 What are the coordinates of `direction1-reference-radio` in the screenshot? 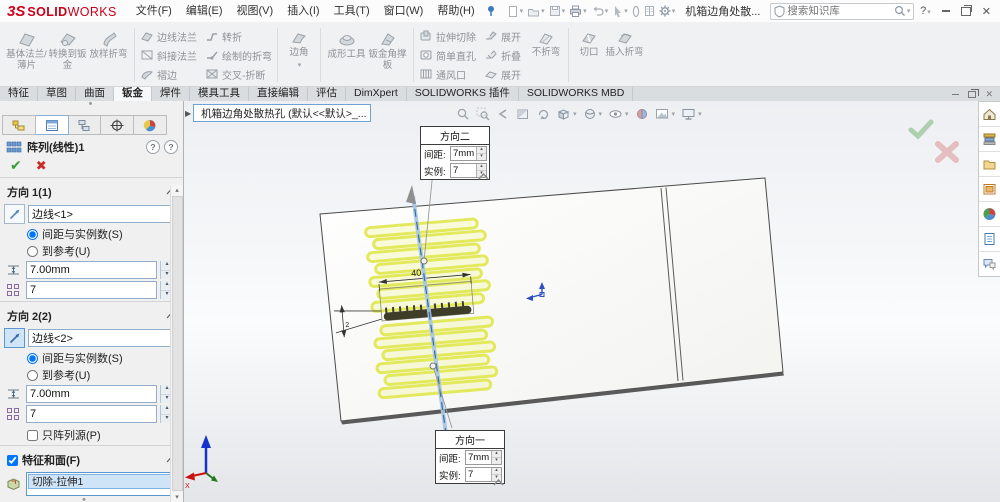 It's located at (32, 251).